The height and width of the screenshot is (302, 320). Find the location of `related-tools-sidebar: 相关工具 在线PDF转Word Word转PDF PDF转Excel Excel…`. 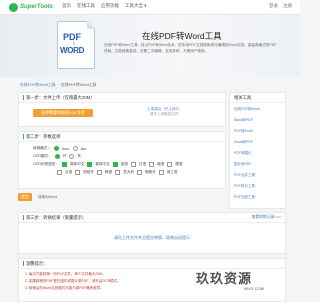

related-tools-sidebar: 相关工具 在线PDF转Word Word转PDF PDF转Excel Excel… is located at coordinates (257, 150).